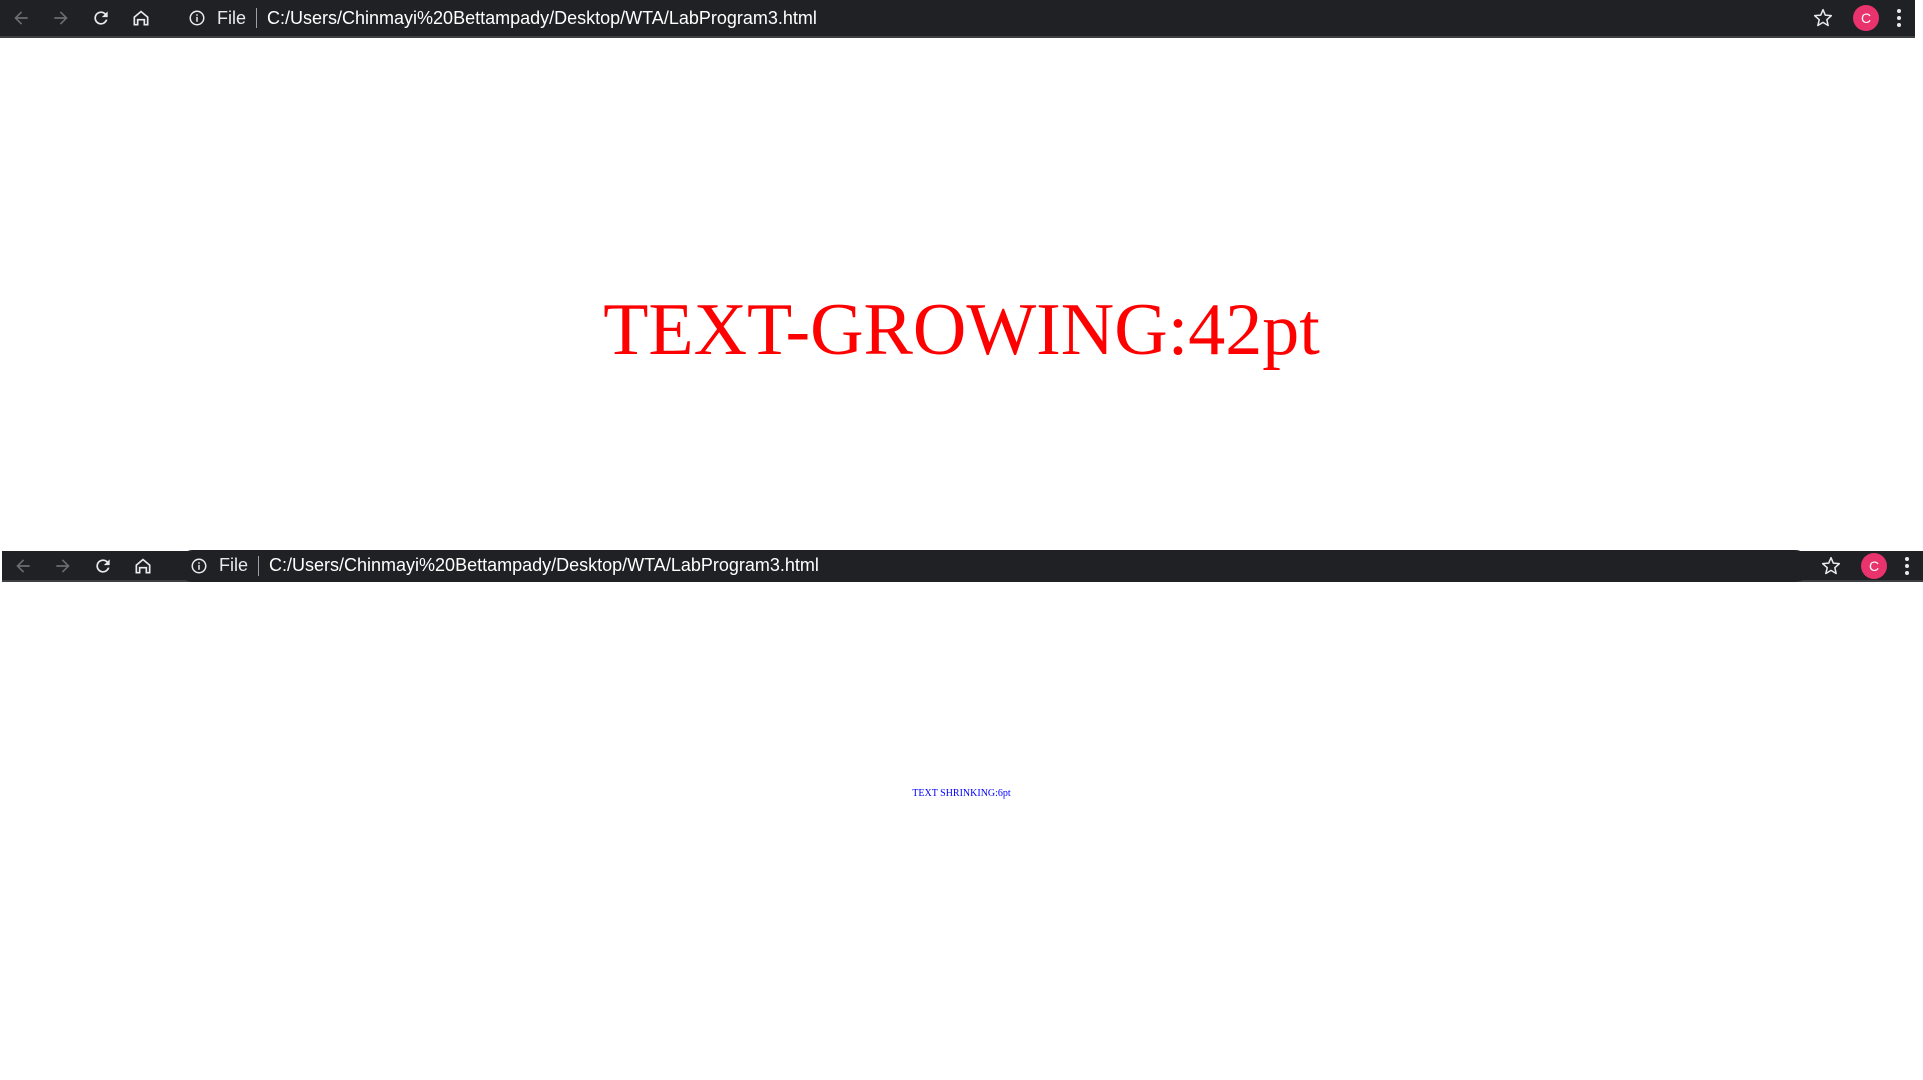 The image size is (1923, 1080). Describe the element at coordinates (961, 330) in the screenshot. I see `growing-text: TEXT-GROWING:42pt` at that location.